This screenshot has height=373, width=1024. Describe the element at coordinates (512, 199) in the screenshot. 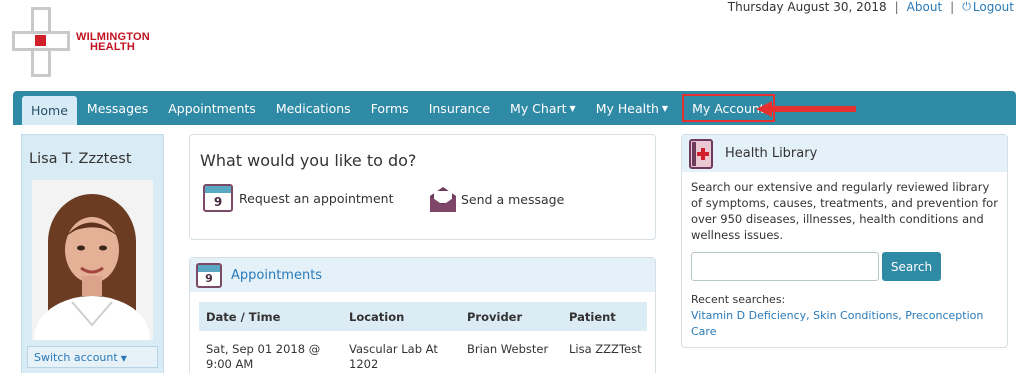

I see `send-message-link: Send a message` at that location.